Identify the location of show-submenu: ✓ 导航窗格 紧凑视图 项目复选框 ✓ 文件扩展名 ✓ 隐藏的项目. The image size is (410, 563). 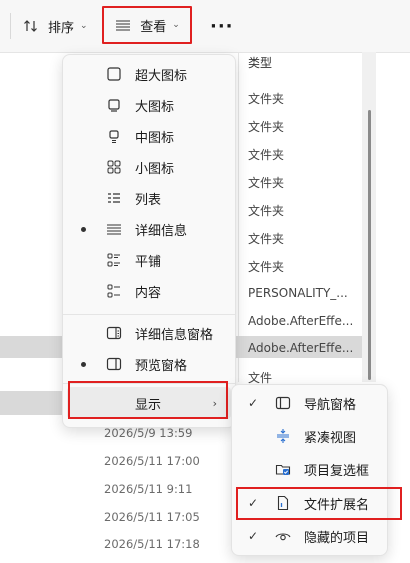
(309, 470).